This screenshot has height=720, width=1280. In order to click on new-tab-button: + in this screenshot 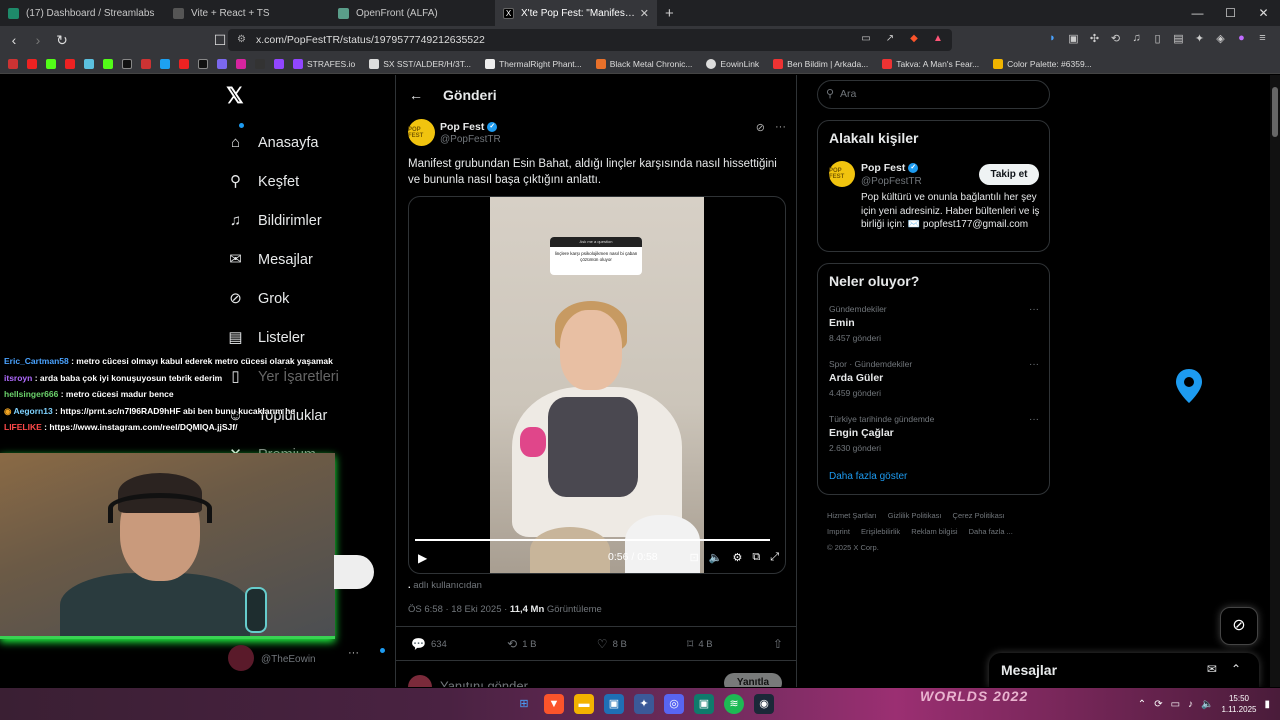, I will do `click(669, 13)`.